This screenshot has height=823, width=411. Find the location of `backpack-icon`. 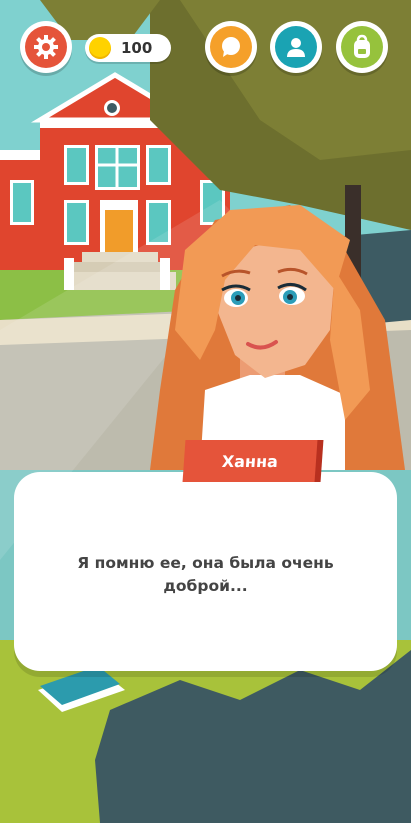

backpack-icon is located at coordinates (362, 47).